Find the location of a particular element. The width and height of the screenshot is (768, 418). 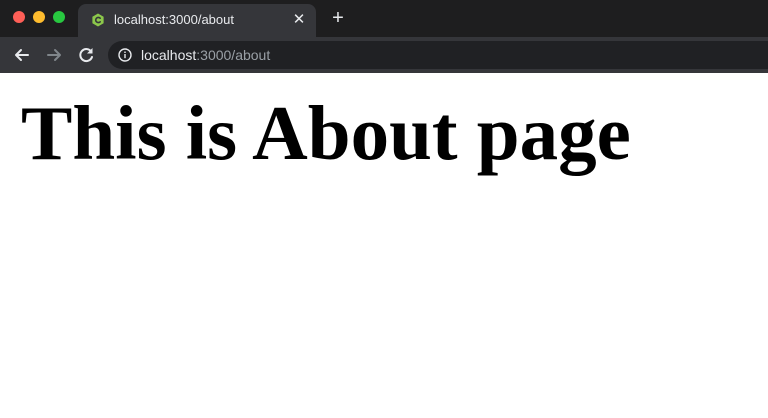

reload-icon is located at coordinates (86, 55).